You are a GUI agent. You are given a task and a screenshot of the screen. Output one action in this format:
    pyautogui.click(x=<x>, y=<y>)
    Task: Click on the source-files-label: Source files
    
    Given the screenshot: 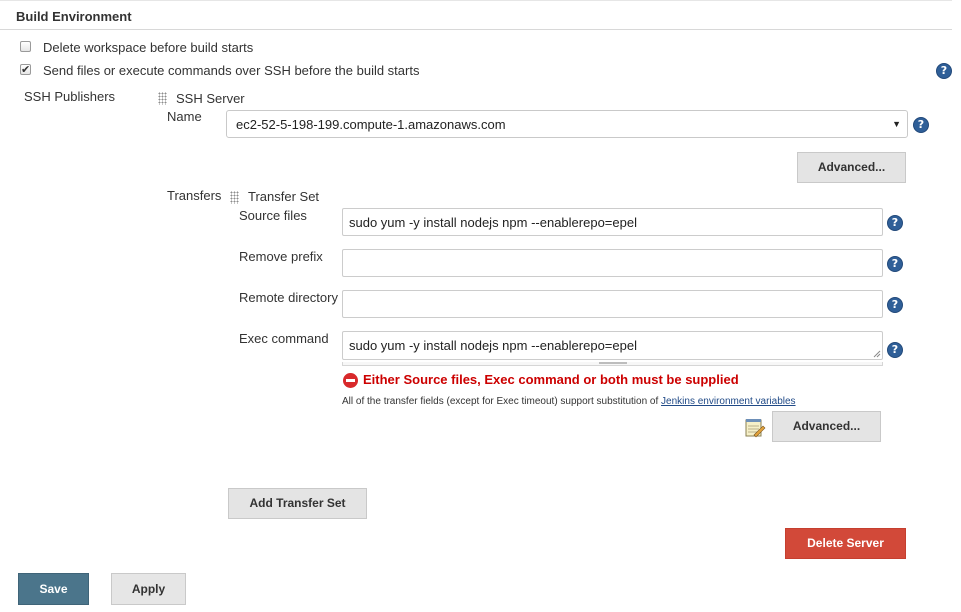 What is the action you would take?
    pyautogui.click(x=273, y=215)
    